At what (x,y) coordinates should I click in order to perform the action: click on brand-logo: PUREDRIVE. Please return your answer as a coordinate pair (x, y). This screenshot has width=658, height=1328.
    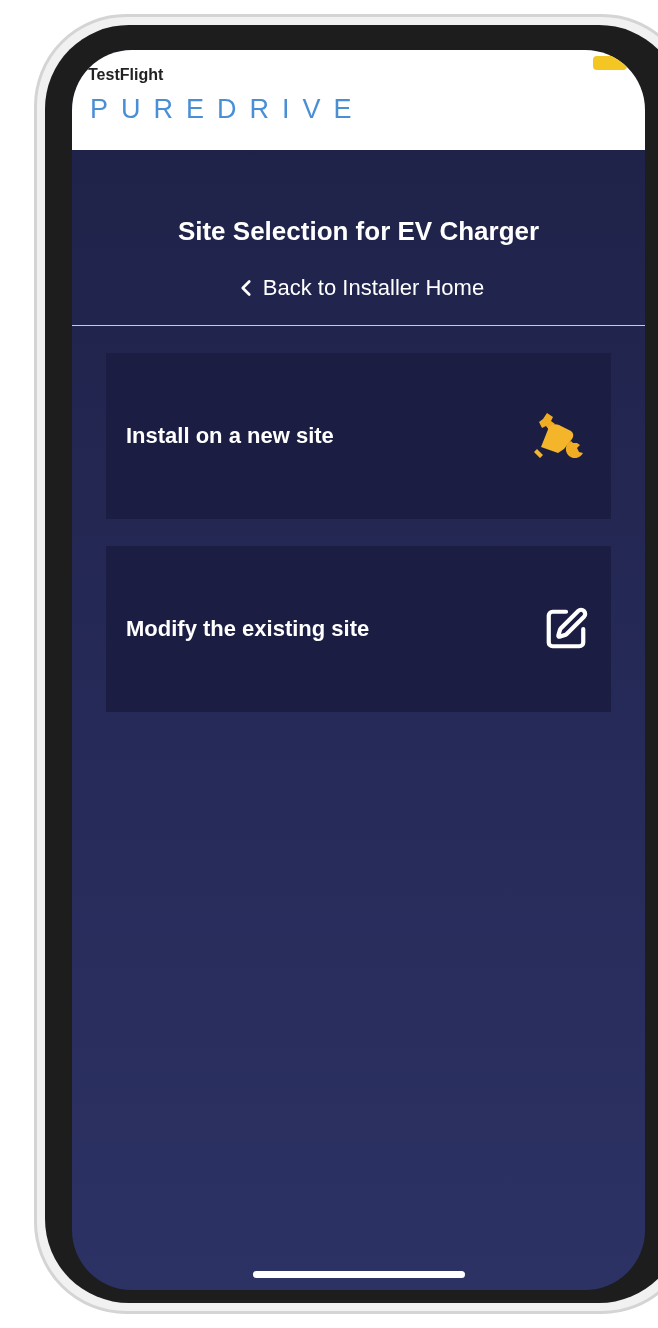
    Looking at the image, I should click on (227, 109).